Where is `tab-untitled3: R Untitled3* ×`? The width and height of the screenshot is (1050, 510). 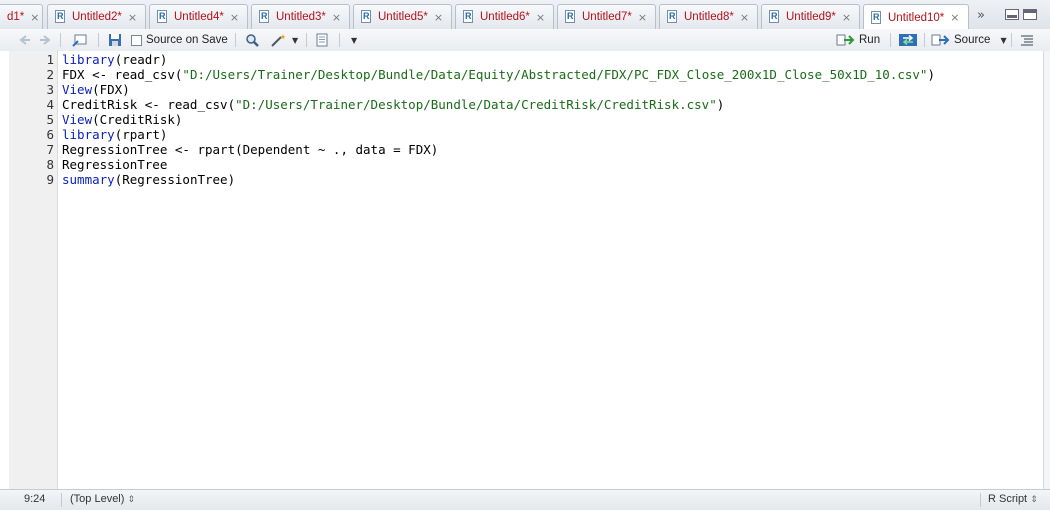 tab-untitled3: R Untitled3* × is located at coordinates (300, 16).